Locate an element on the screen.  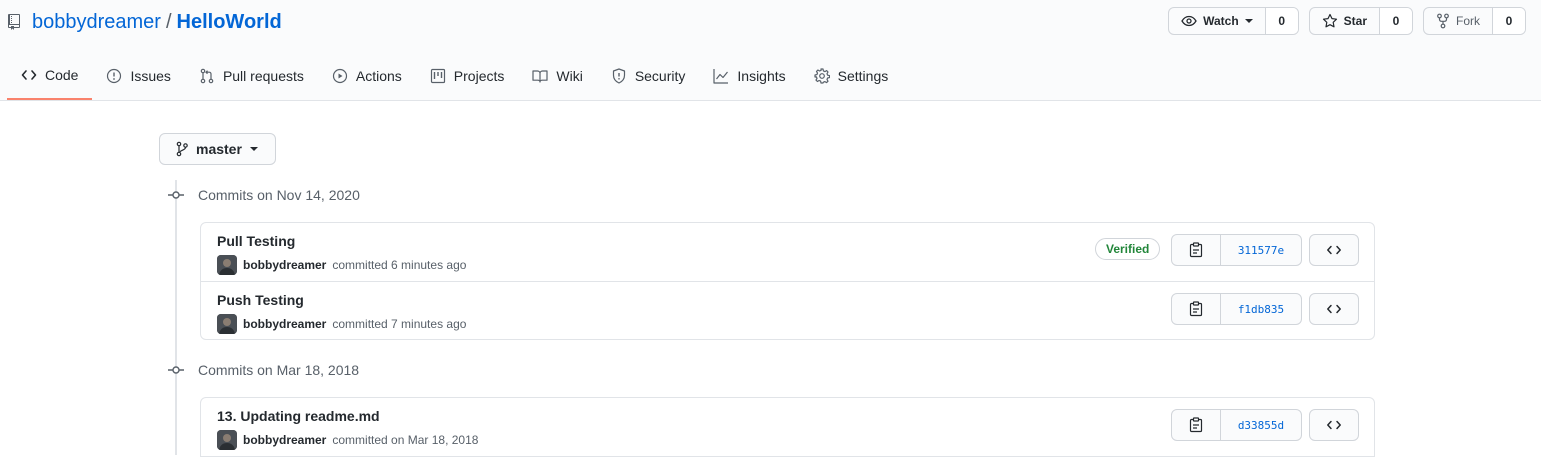
star-button: Star is located at coordinates (1345, 21).